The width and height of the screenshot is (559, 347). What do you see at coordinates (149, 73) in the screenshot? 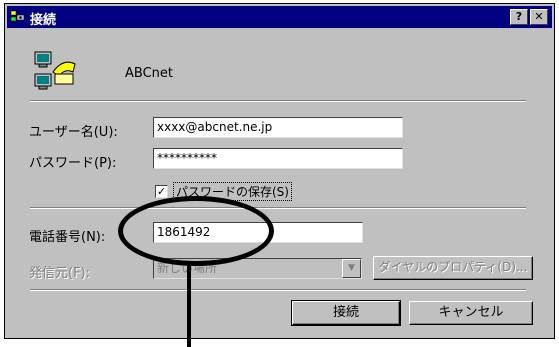
I see `connection-name: ABCnet` at bounding box center [149, 73].